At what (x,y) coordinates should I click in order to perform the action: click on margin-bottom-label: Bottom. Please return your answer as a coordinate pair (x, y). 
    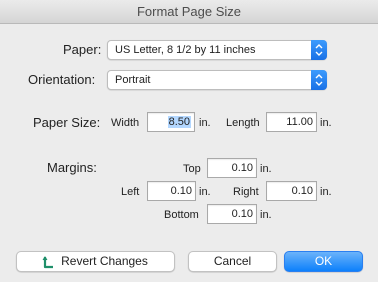
    Looking at the image, I should click on (181, 215).